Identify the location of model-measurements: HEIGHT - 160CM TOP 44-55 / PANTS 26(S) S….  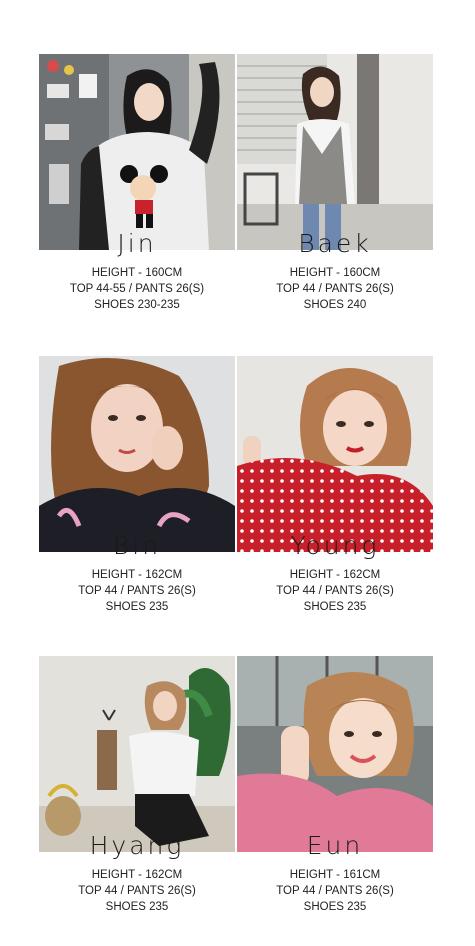
(137, 289).